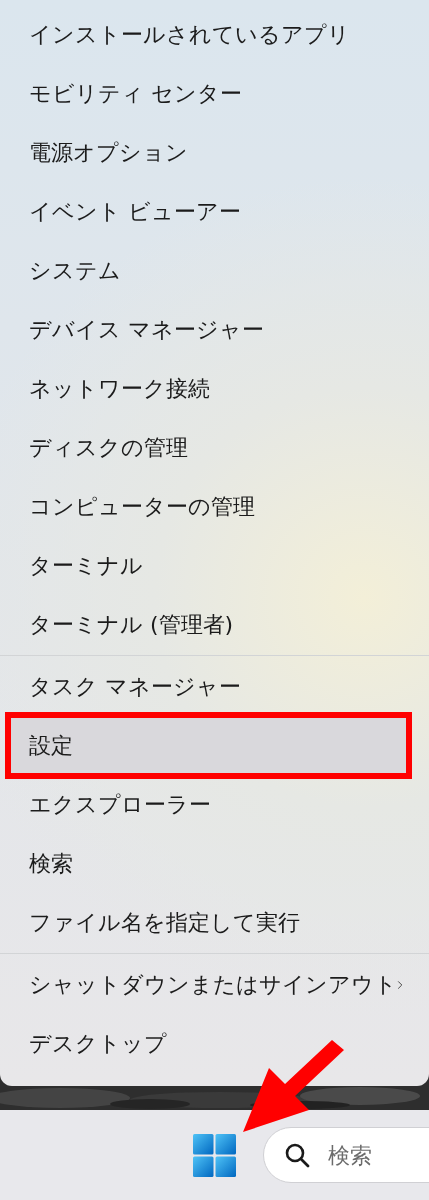  What do you see at coordinates (214, 93) in the screenshot?
I see `menu-item: モビリティ センター` at bounding box center [214, 93].